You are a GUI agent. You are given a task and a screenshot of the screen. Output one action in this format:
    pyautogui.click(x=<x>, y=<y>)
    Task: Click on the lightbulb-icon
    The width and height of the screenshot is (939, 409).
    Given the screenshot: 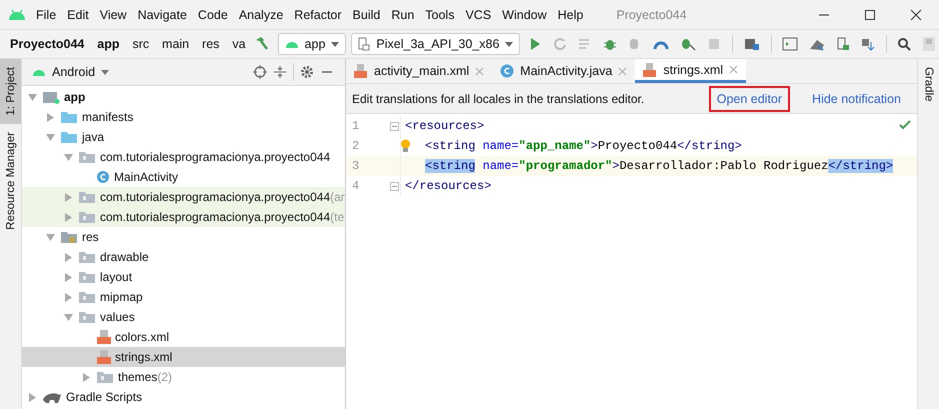 What is the action you would take?
    pyautogui.click(x=405, y=146)
    